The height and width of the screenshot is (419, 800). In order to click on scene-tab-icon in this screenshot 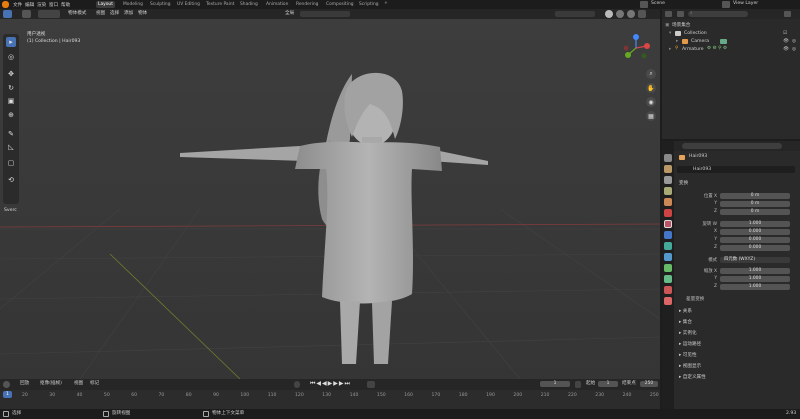, I will do `click(668, 202)`.